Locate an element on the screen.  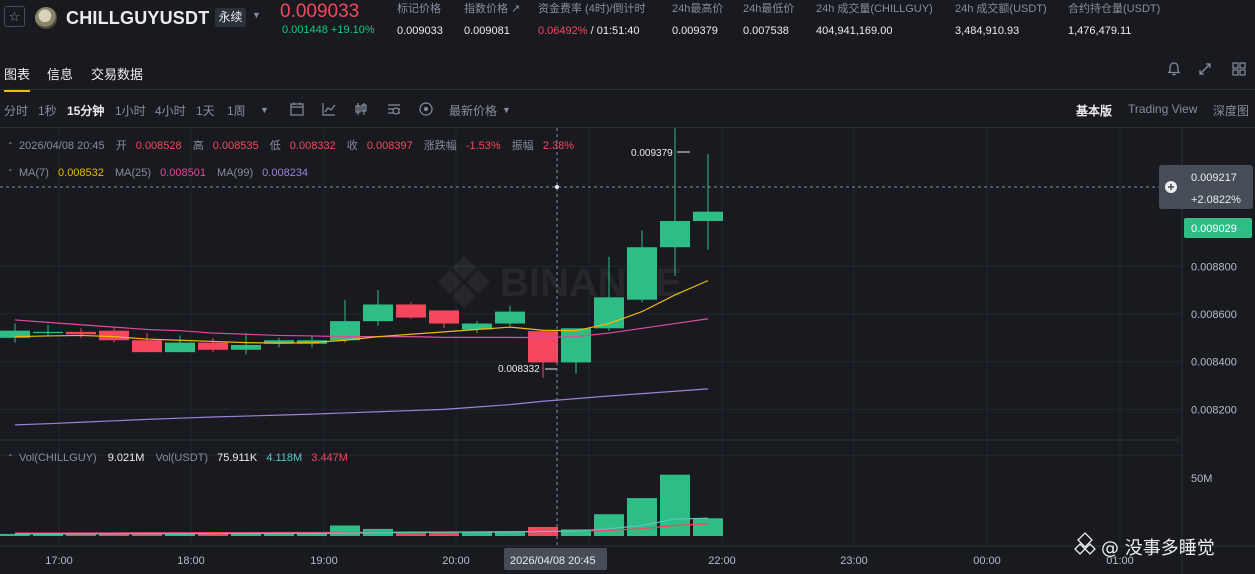
interval-15m: 15分钟 is located at coordinates (85, 110).